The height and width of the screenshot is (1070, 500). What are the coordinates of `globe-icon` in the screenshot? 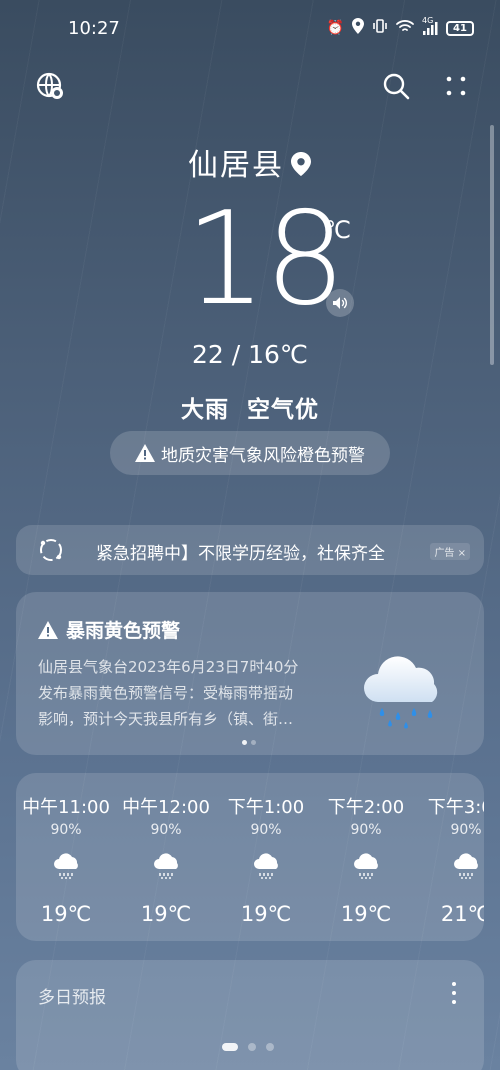 It's located at (50, 86).